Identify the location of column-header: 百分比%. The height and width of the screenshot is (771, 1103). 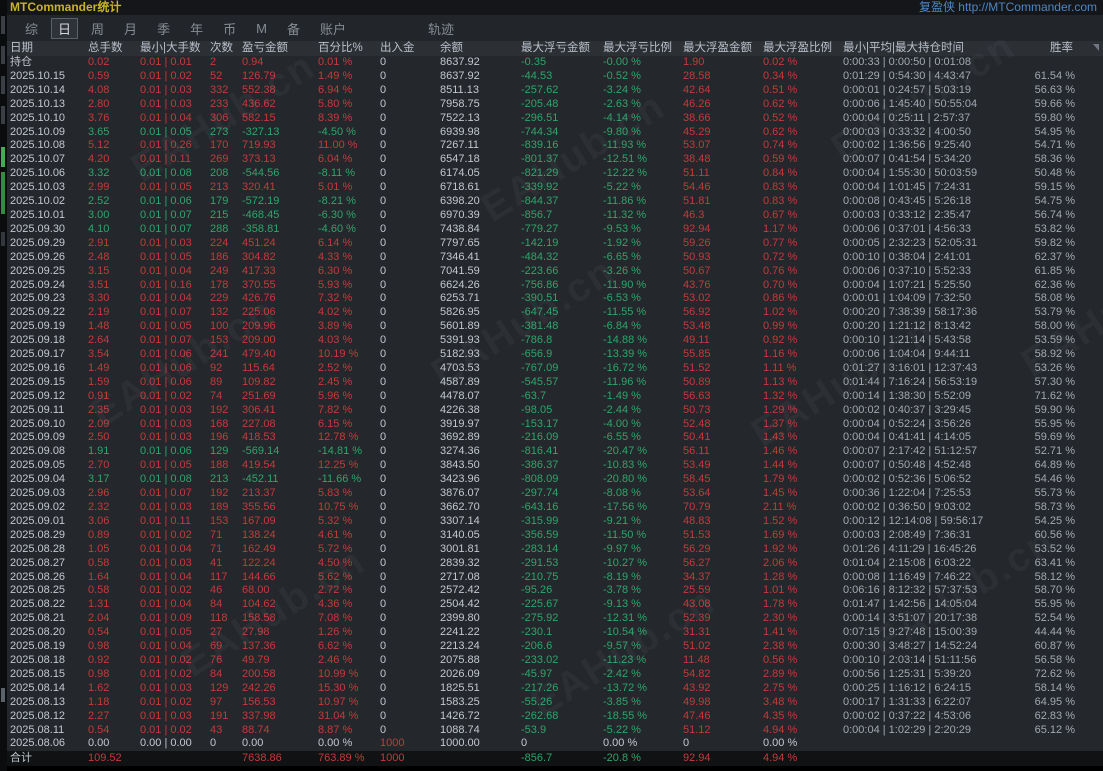
(349, 48).